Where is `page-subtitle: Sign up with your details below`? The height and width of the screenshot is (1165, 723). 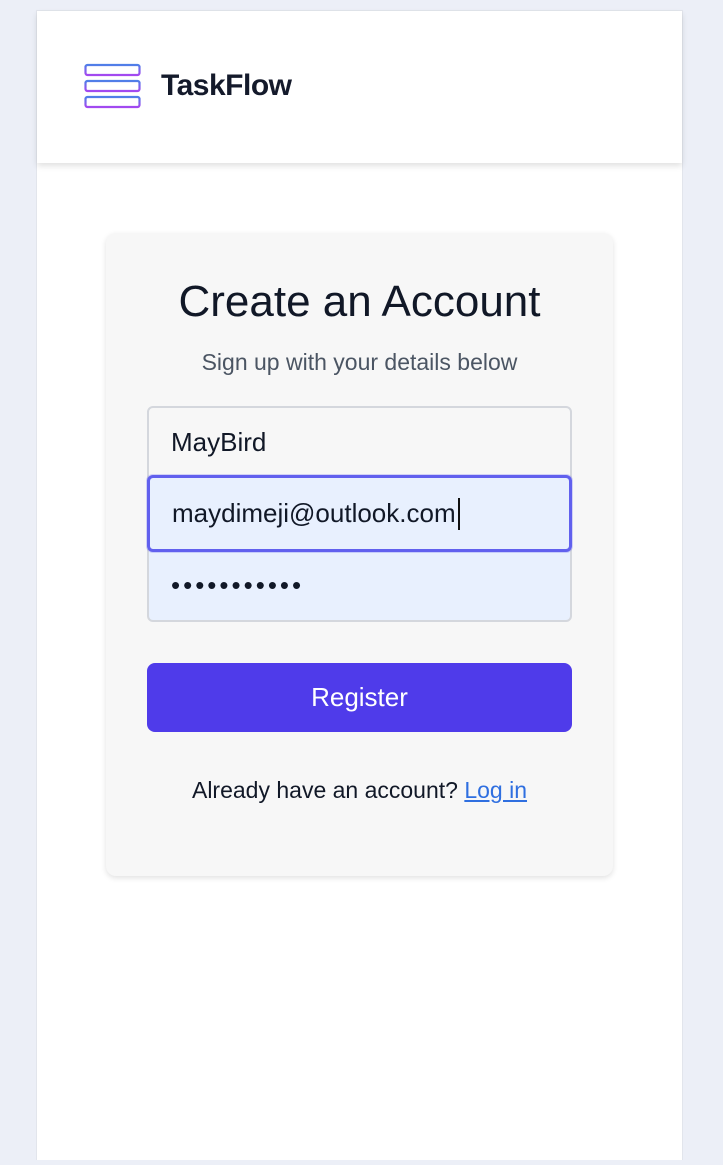
page-subtitle: Sign up with your details below is located at coordinates (359, 362).